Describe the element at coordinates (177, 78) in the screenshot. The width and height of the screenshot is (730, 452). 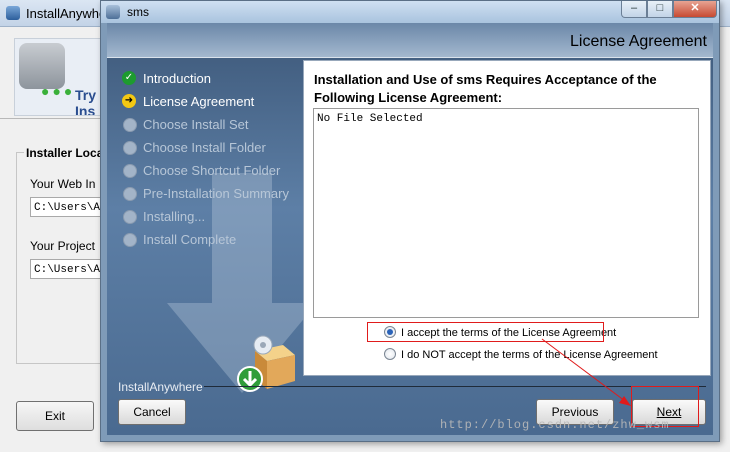
I see `step-label: Introduction` at that location.